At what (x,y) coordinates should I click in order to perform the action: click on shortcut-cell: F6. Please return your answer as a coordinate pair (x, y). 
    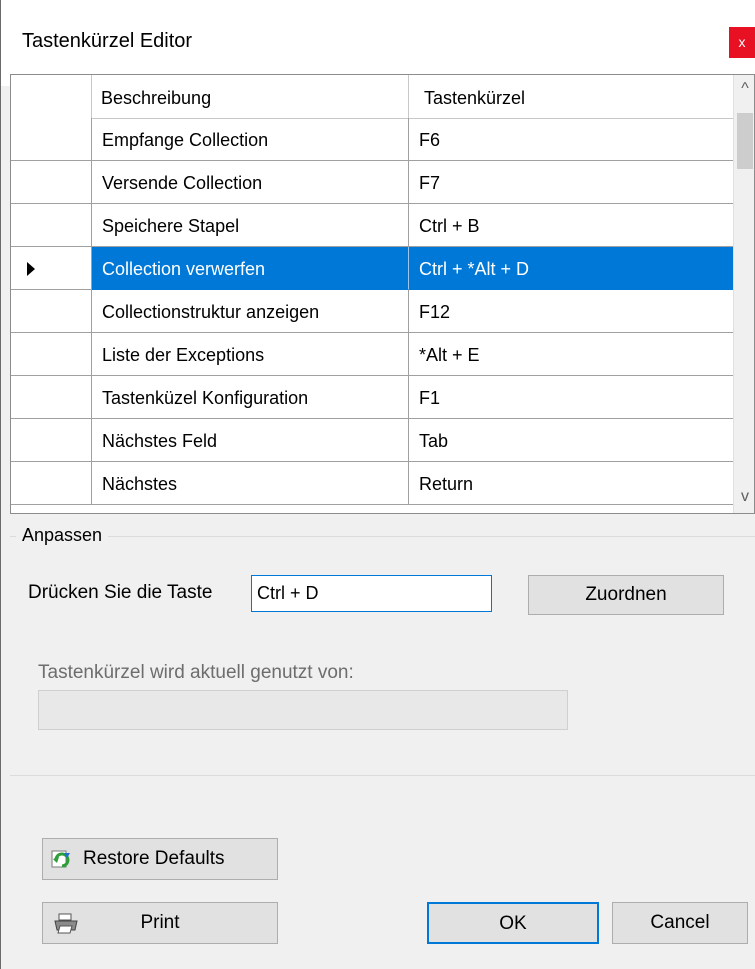
    Looking at the image, I should click on (571, 139).